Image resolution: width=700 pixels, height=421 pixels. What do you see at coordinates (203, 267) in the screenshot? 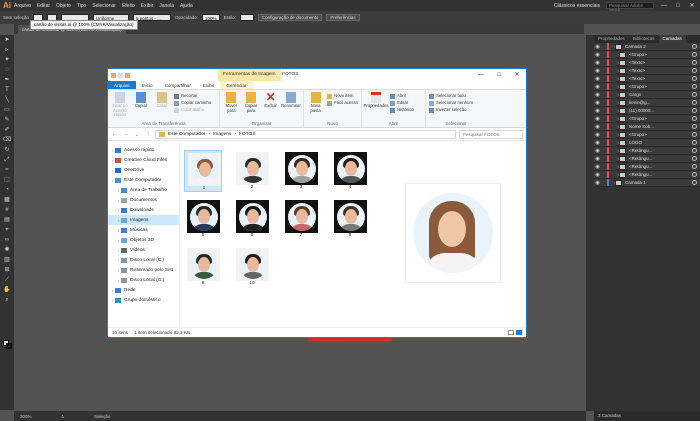
I see `file-thumbnail: 9` at bounding box center [203, 267].